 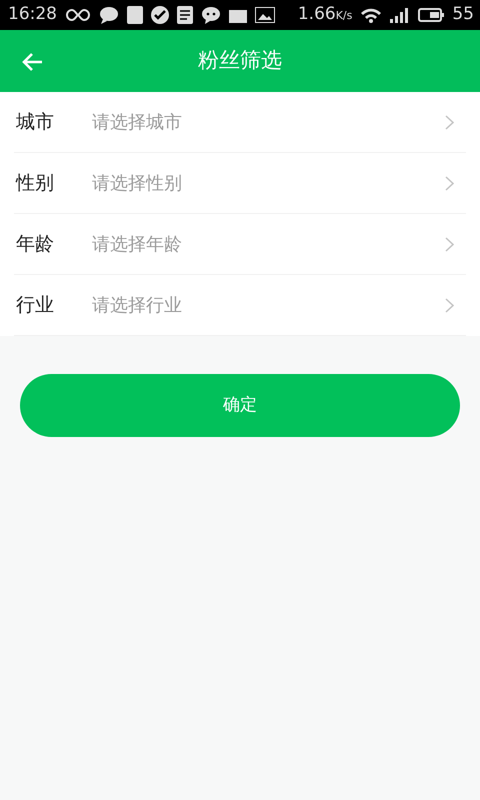 I want to click on filter-row: 年龄 请选择年龄, so click(x=240, y=244).